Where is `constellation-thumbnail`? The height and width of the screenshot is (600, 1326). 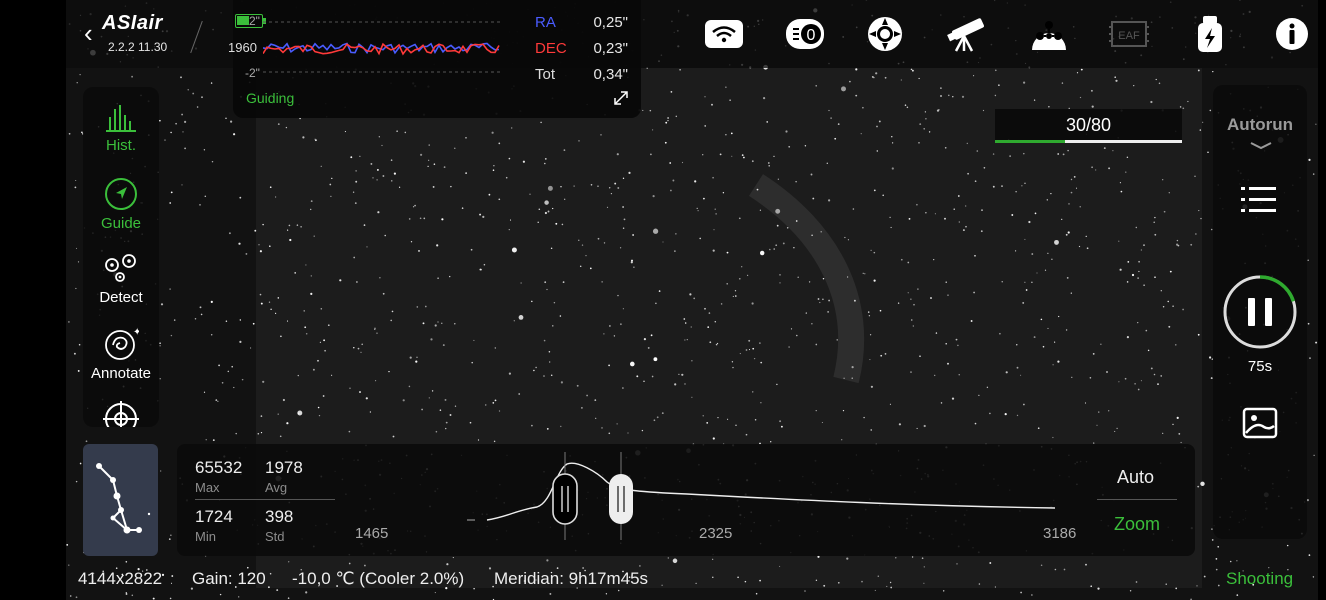 constellation-thumbnail is located at coordinates (120, 500).